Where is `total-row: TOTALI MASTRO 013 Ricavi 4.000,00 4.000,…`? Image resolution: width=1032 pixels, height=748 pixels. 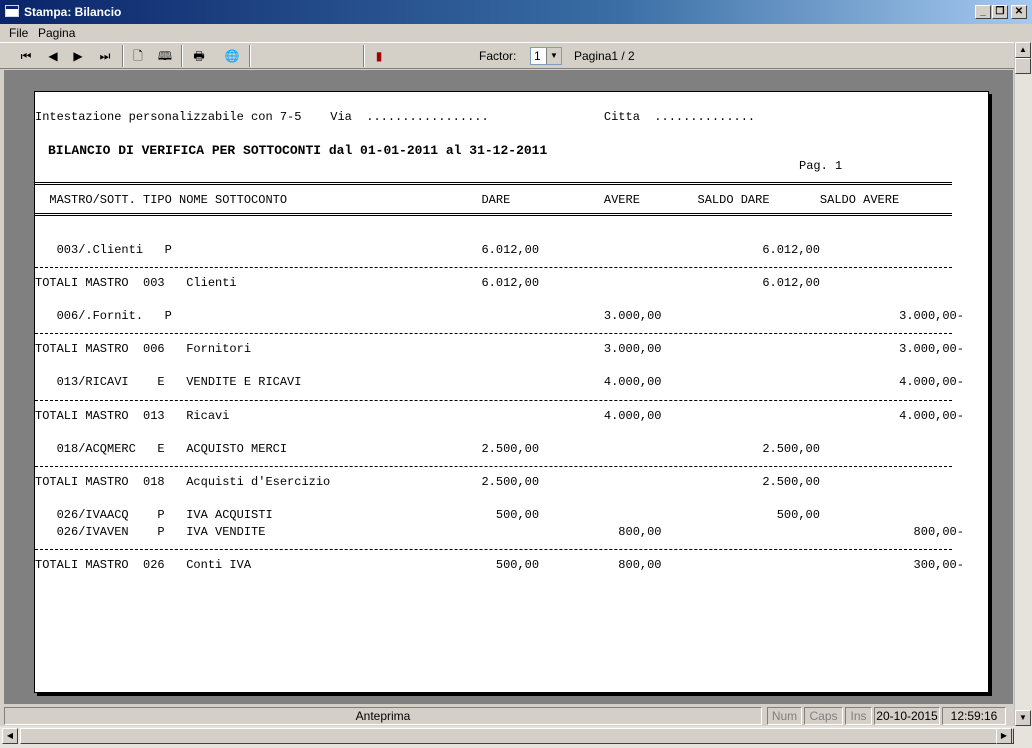 total-row: TOTALI MASTRO 013 Ricavi 4.000,00 4.000,… is located at coordinates (499, 416).